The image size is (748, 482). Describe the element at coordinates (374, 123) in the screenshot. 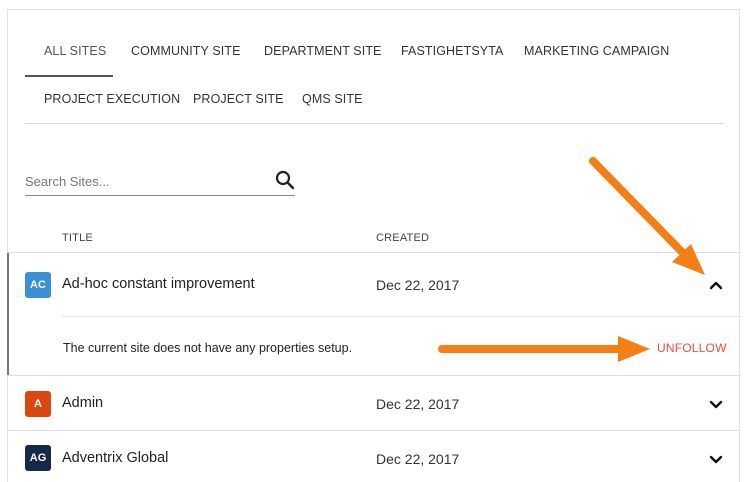

I see `tabs-divider` at that location.